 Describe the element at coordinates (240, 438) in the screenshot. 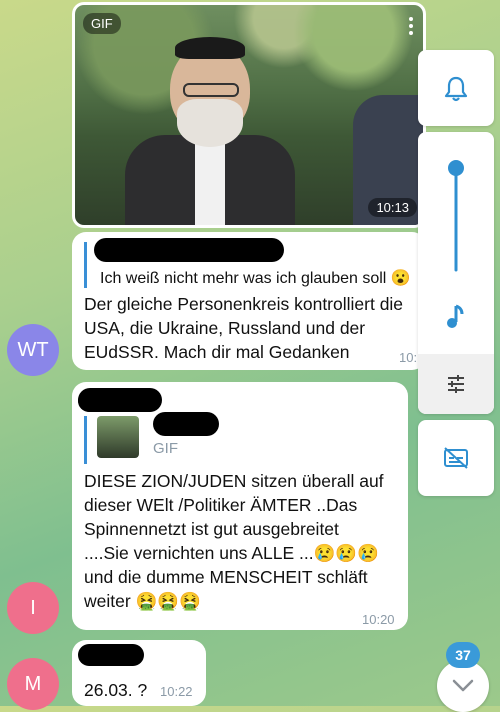

I see `reply-quote: GIF` at that location.